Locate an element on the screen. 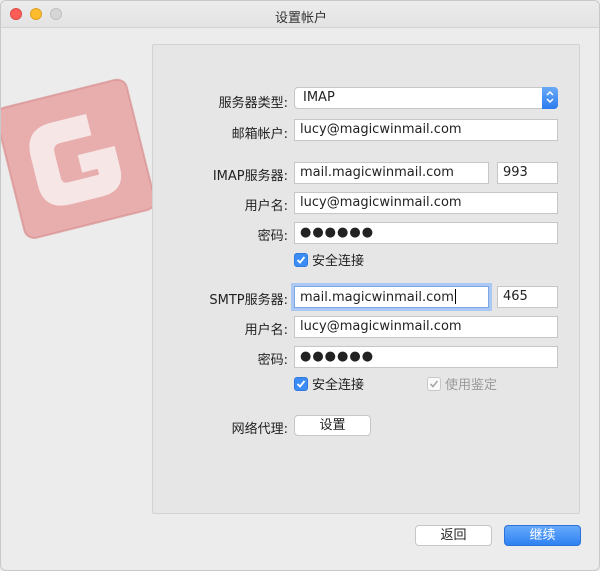 This screenshot has width=600, height=571. imap-port-input: 993 is located at coordinates (527, 173).